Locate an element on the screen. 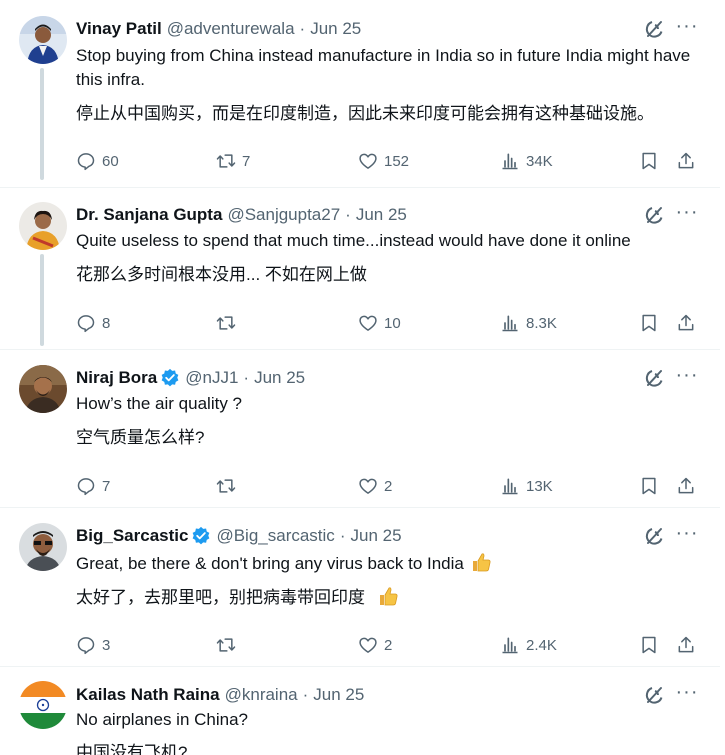  like-button: 10 is located at coordinates (379, 323).